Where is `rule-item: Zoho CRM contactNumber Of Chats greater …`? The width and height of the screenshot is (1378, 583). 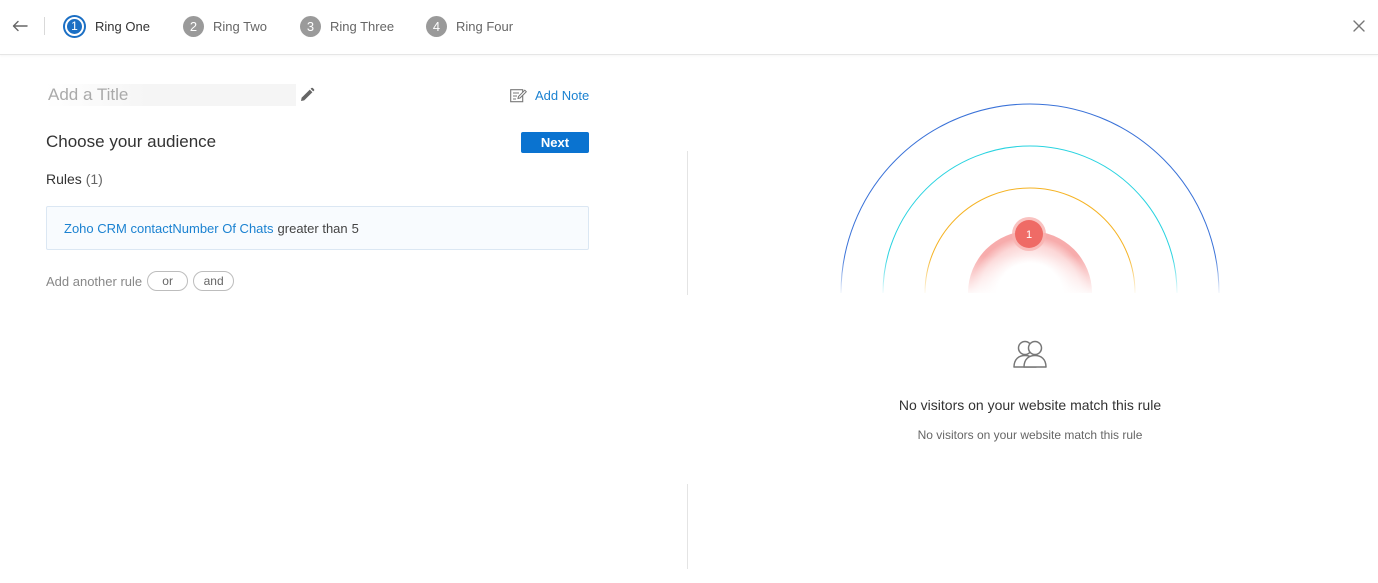
rule-item: Zoho CRM contactNumber Of Chats greater … is located at coordinates (317, 228).